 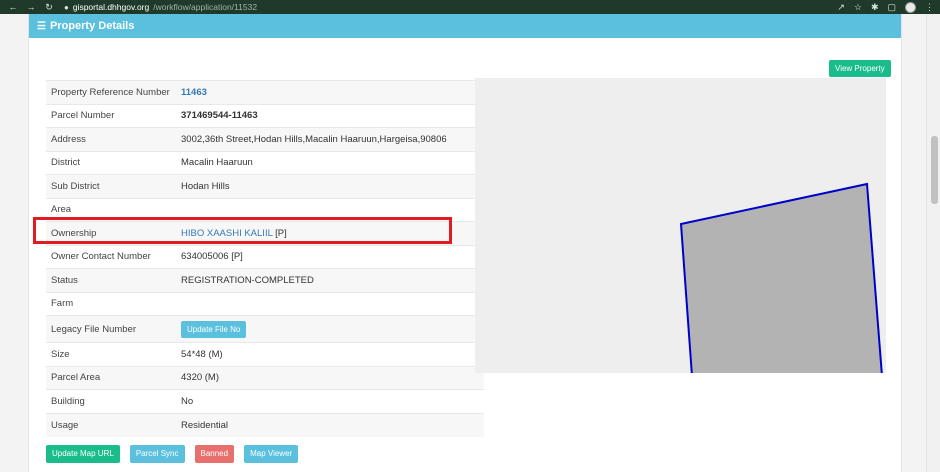 I want to click on ownership-highlight-box, so click(x=242, y=230).